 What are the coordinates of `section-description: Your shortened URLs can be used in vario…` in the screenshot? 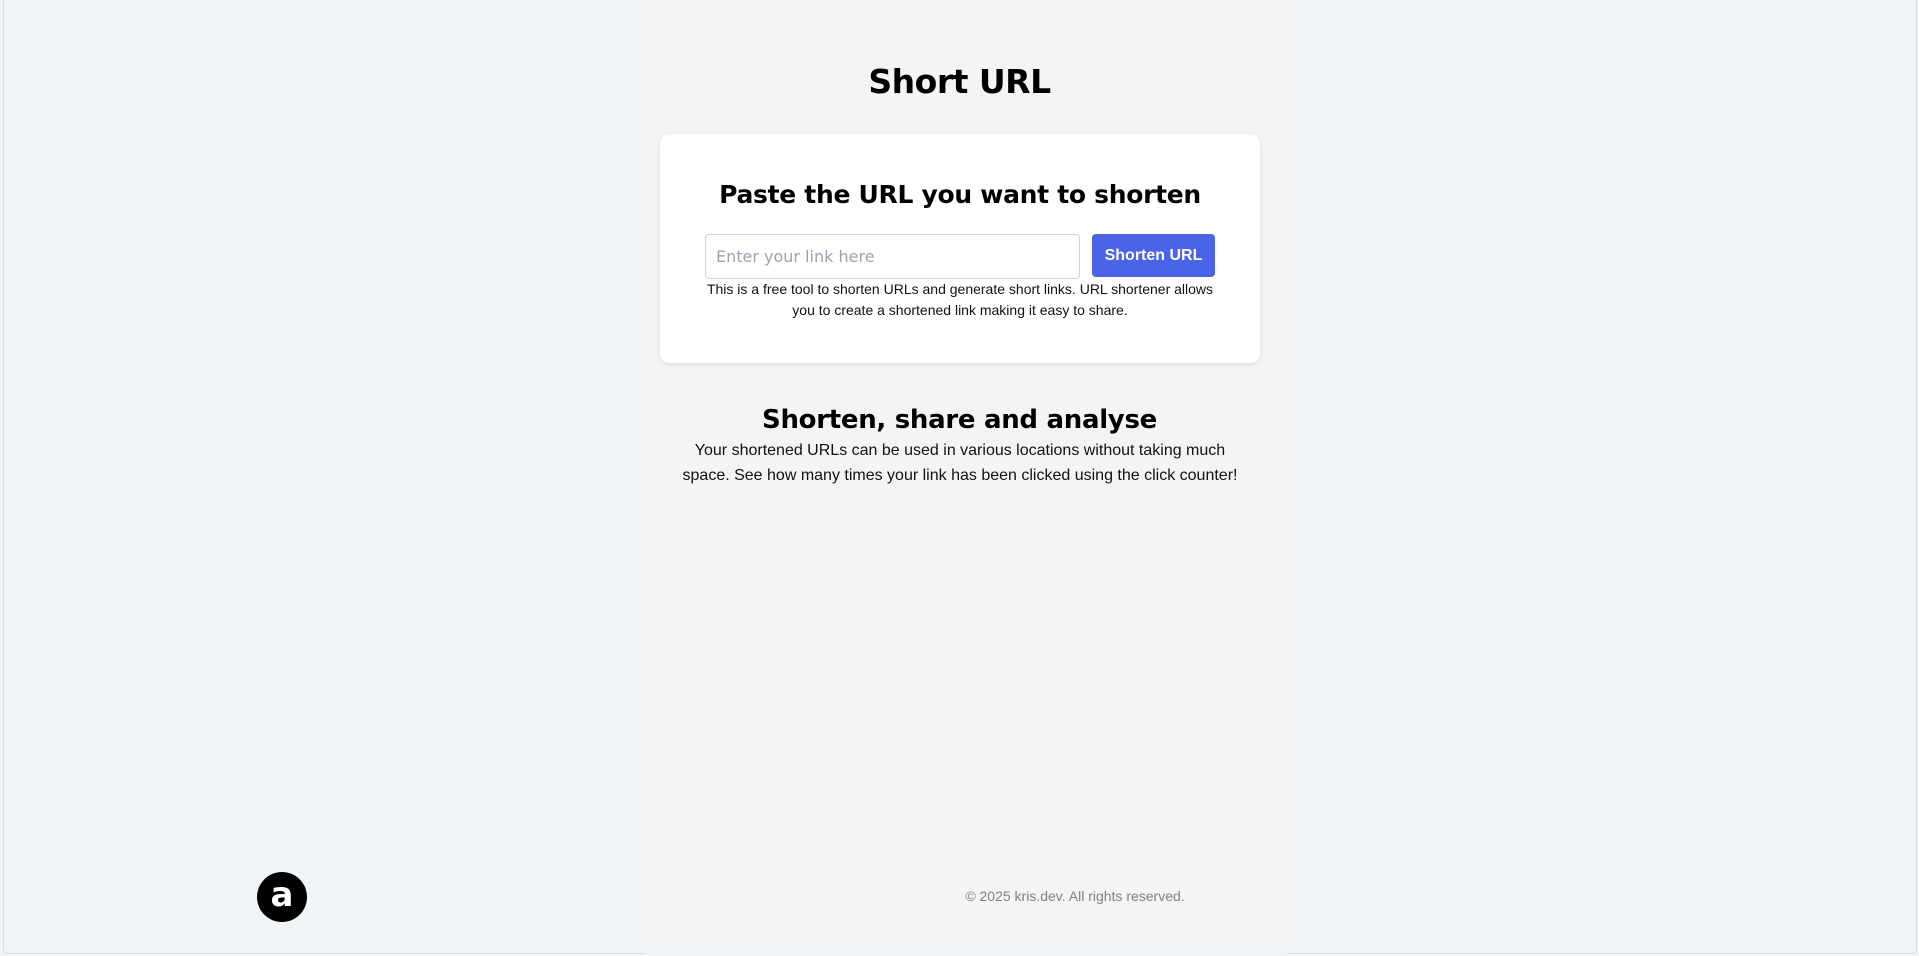 It's located at (960, 463).